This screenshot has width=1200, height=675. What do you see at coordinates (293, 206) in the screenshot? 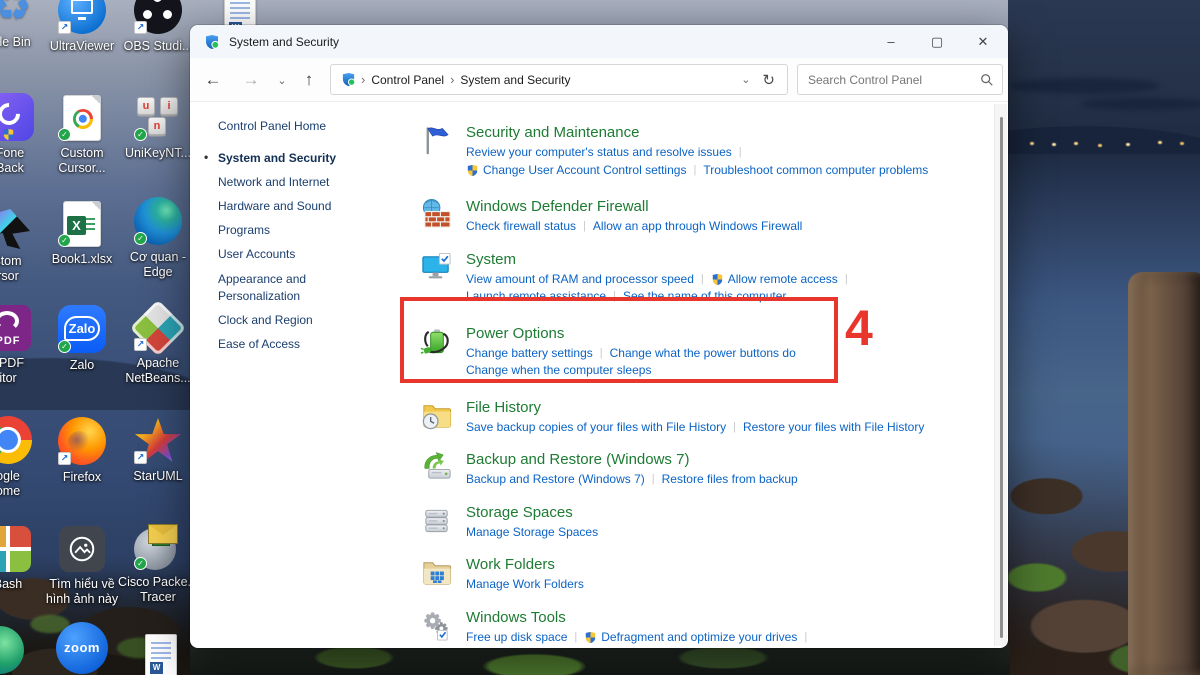
I see `sidebar-item-hardware-and-sound: Hardware and Sound` at bounding box center [293, 206].